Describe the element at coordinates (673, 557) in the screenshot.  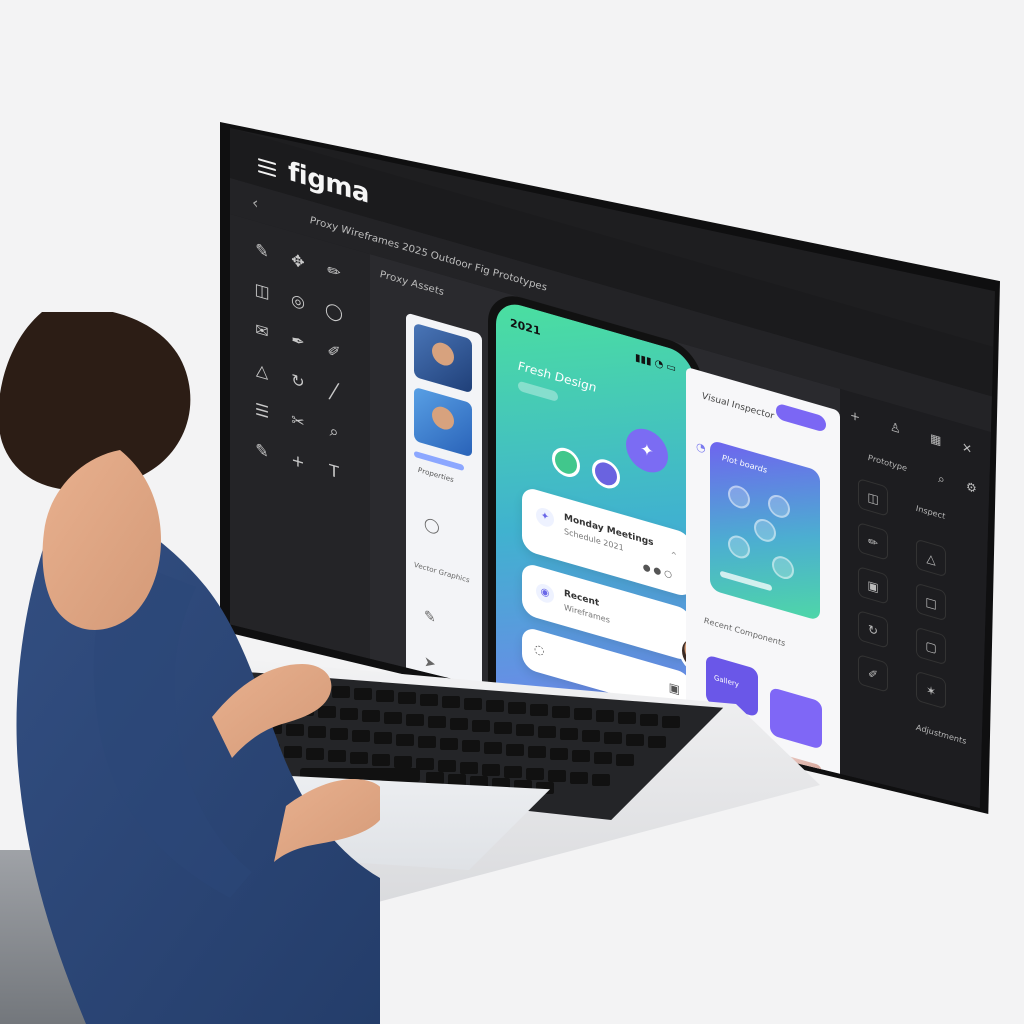
I see `chevron-up-icon: ⌃` at that location.